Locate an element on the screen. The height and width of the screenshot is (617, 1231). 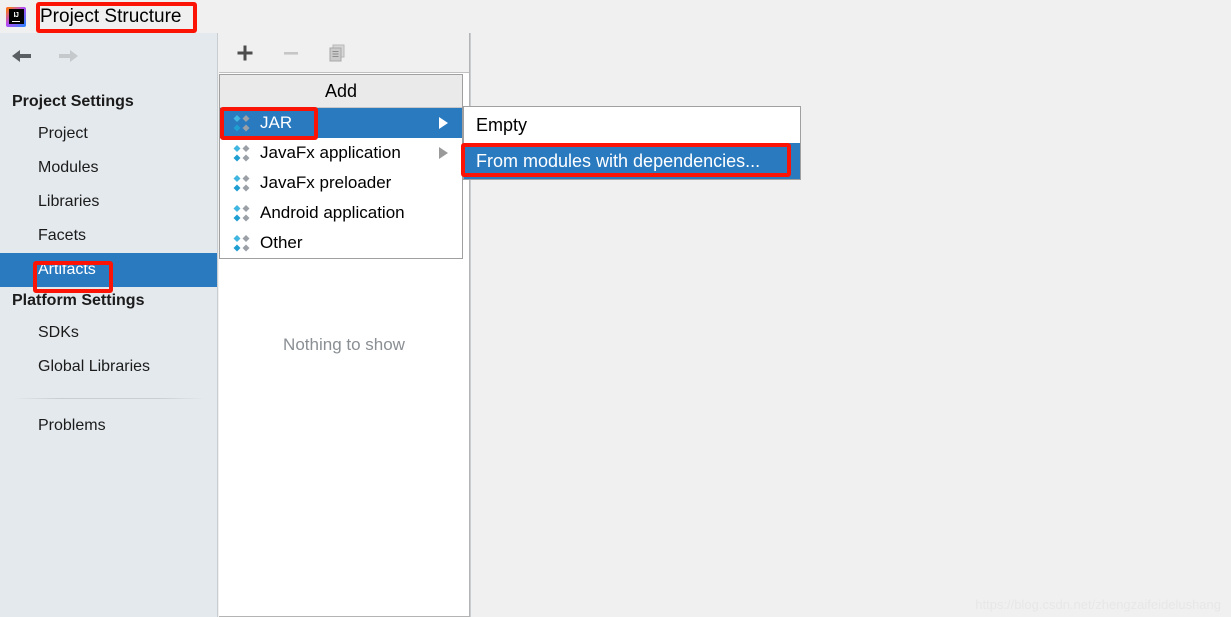
sidebar-item-problems: Problems is located at coordinates (108, 426).